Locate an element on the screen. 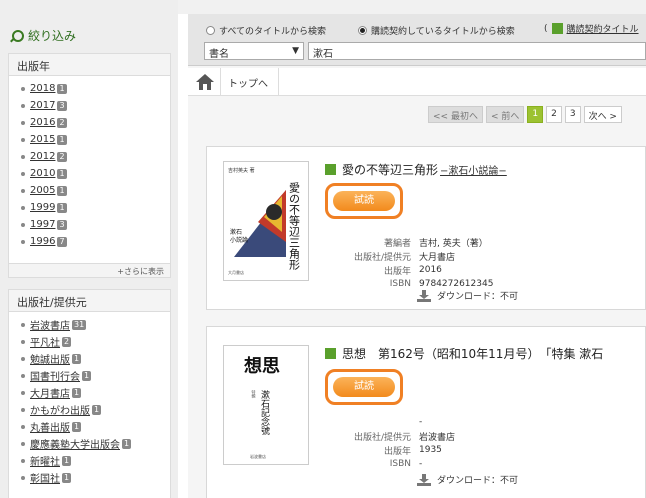 This screenshot has width=646, height=498. pagination: << 最初へ < 前へ 1 2 3 次へ > is located at coordinates (525, 114).